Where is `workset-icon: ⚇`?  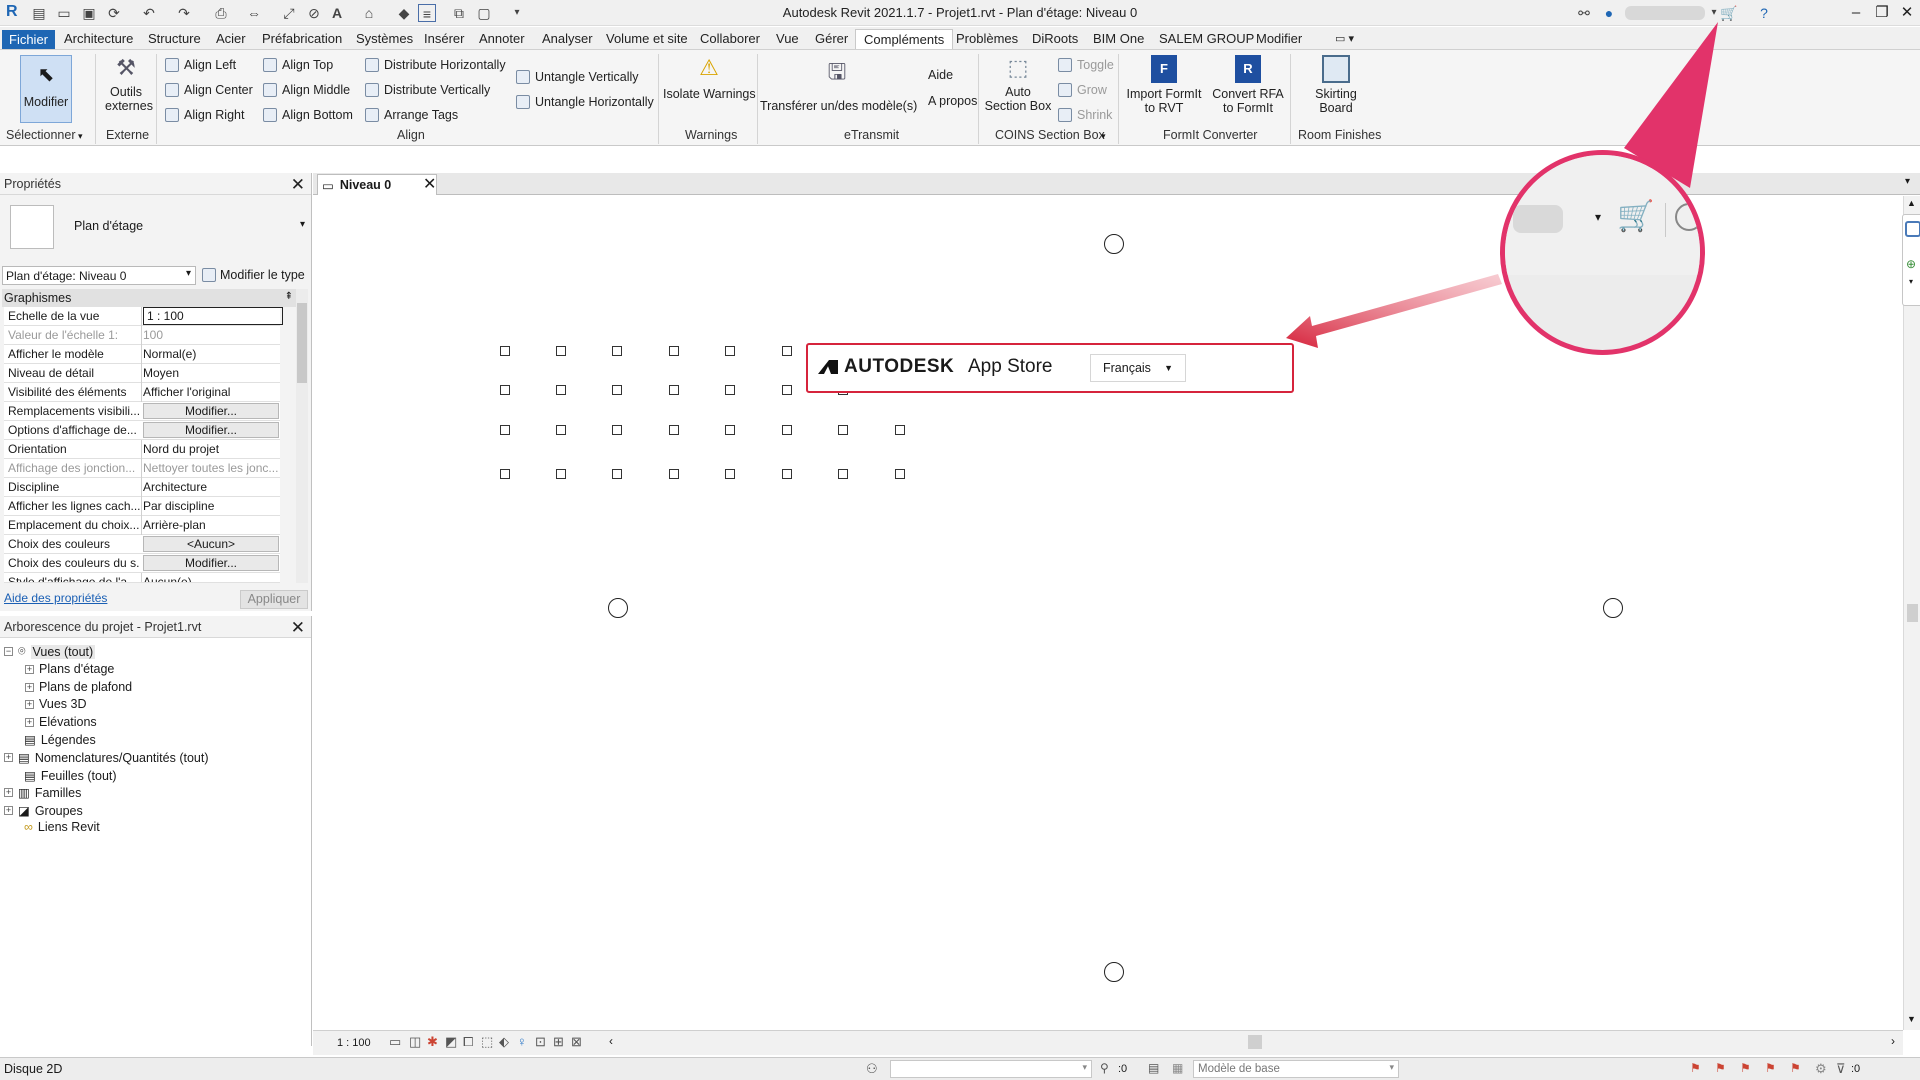 workset-icon: ⚇ is located at coordinates (872, 1069).